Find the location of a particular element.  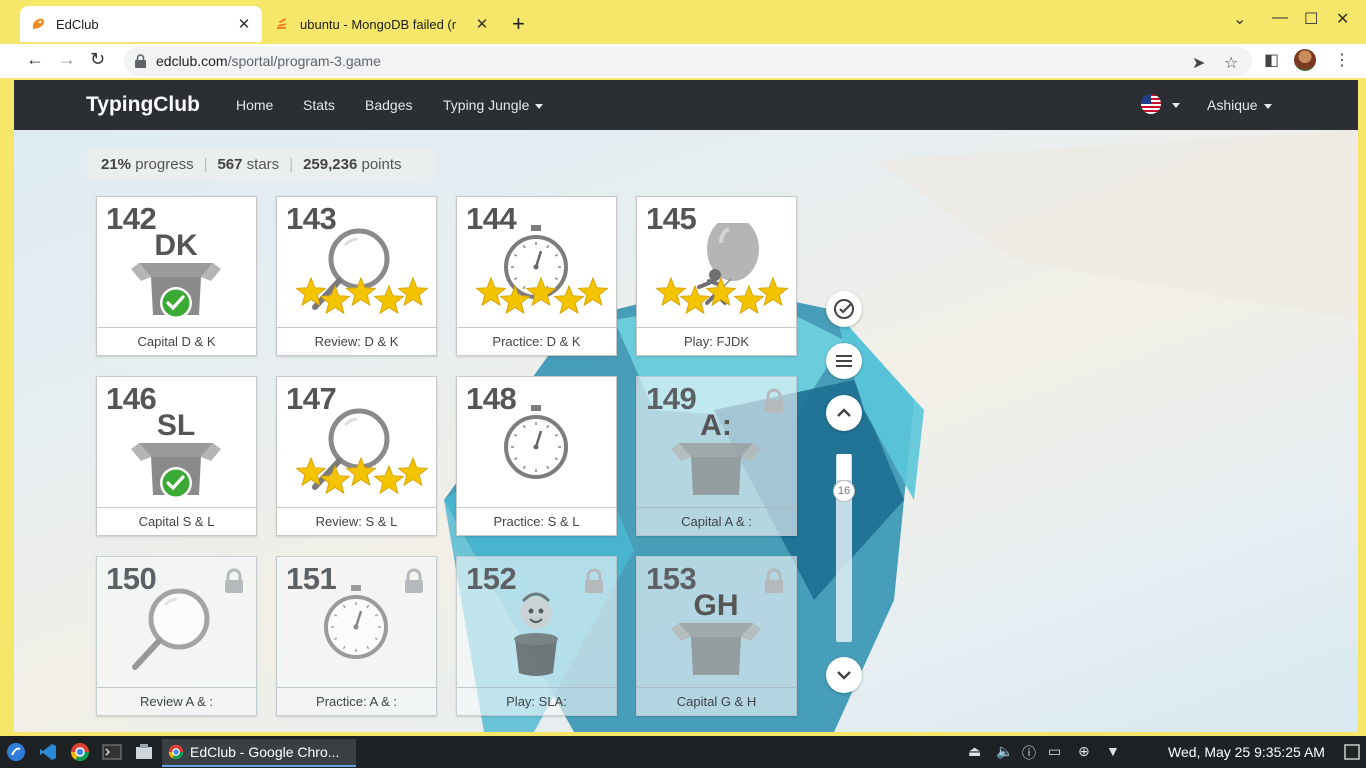

lesson-card-153: GH 153 Capital G & H is located at coordinates (716, 636).